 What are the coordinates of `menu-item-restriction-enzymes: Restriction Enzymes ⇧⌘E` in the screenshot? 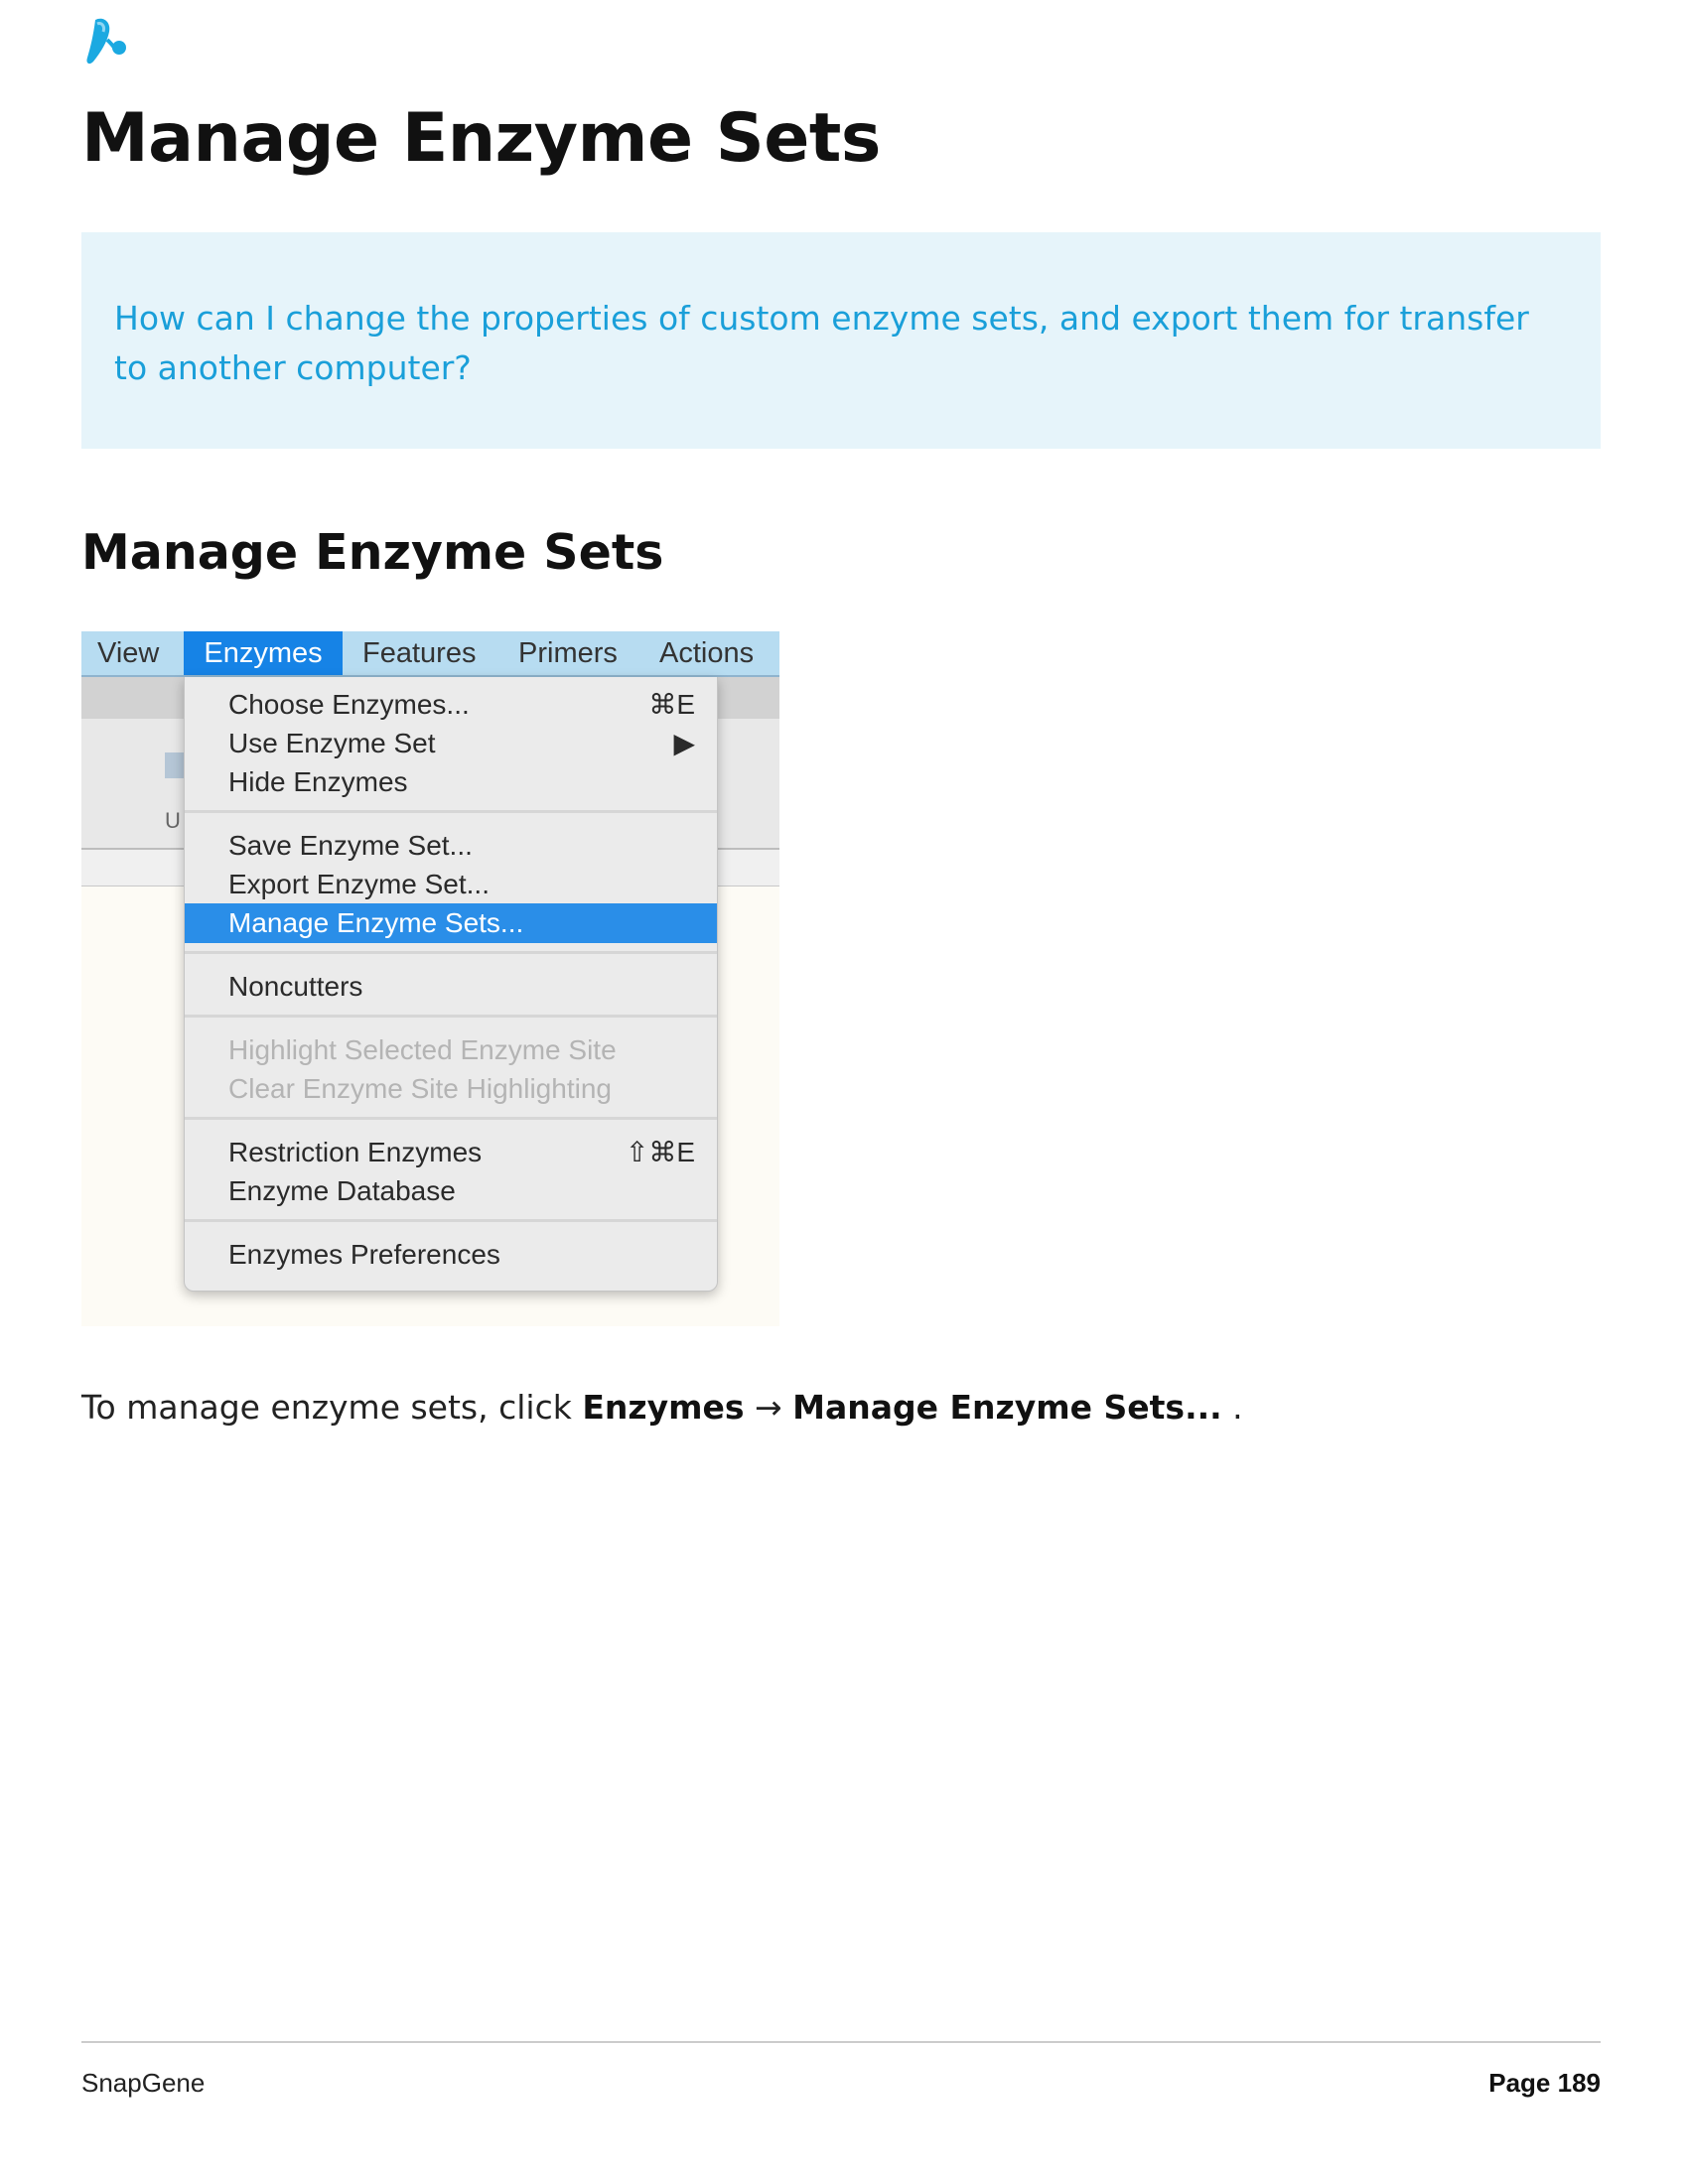 It's located at (451, 1152).